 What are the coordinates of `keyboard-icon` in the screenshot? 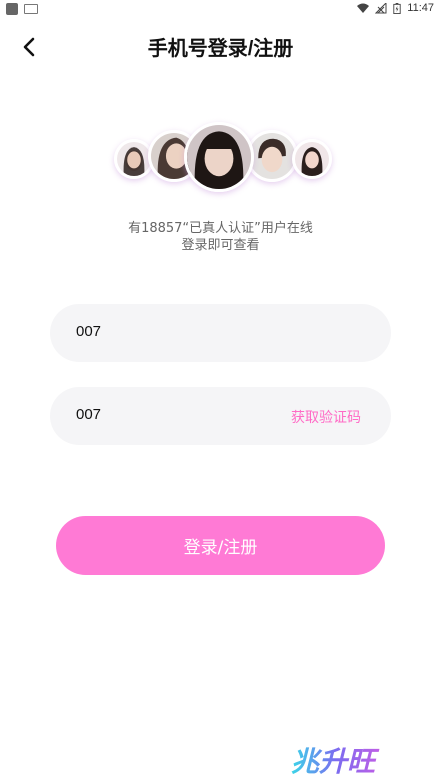 It's located at (31, 9).